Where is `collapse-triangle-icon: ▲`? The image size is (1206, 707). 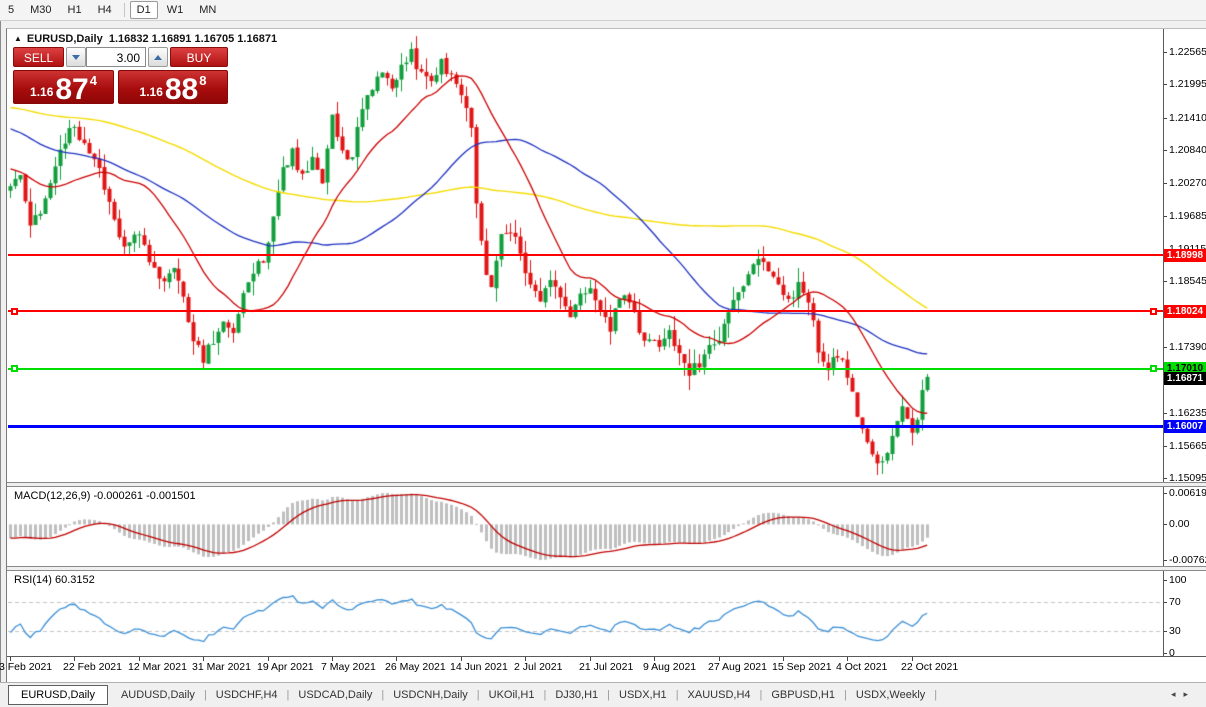
collapse-triangle-icon: ▲ is located at coordinates (18, 38).